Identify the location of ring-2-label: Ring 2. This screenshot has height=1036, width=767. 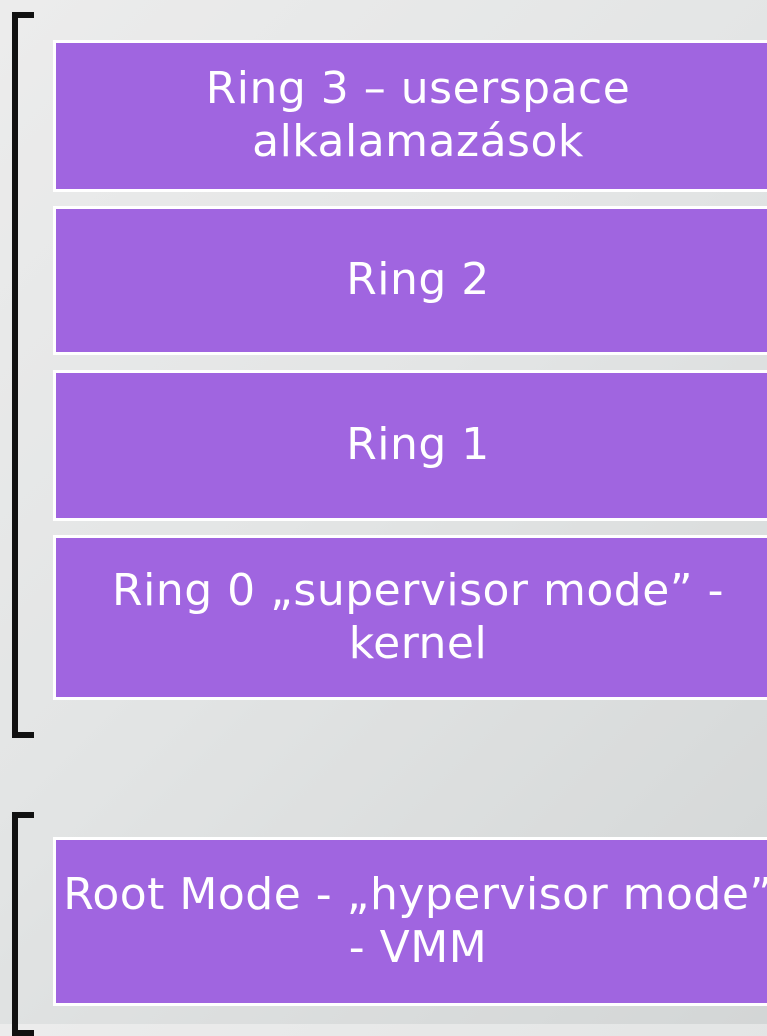
(418, 280).